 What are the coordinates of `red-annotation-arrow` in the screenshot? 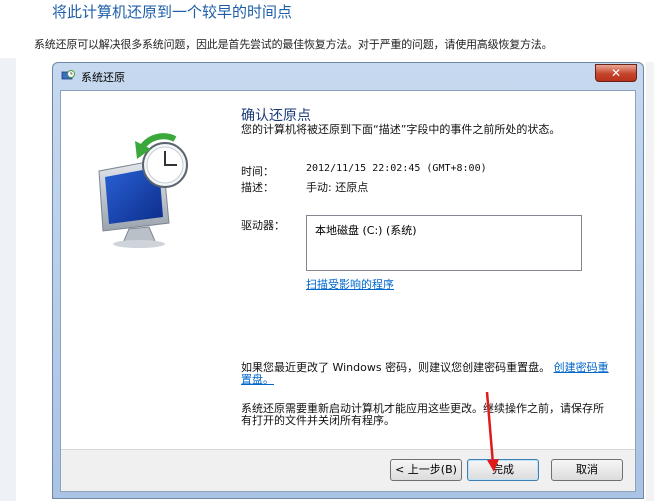 It's located at (492, 431).